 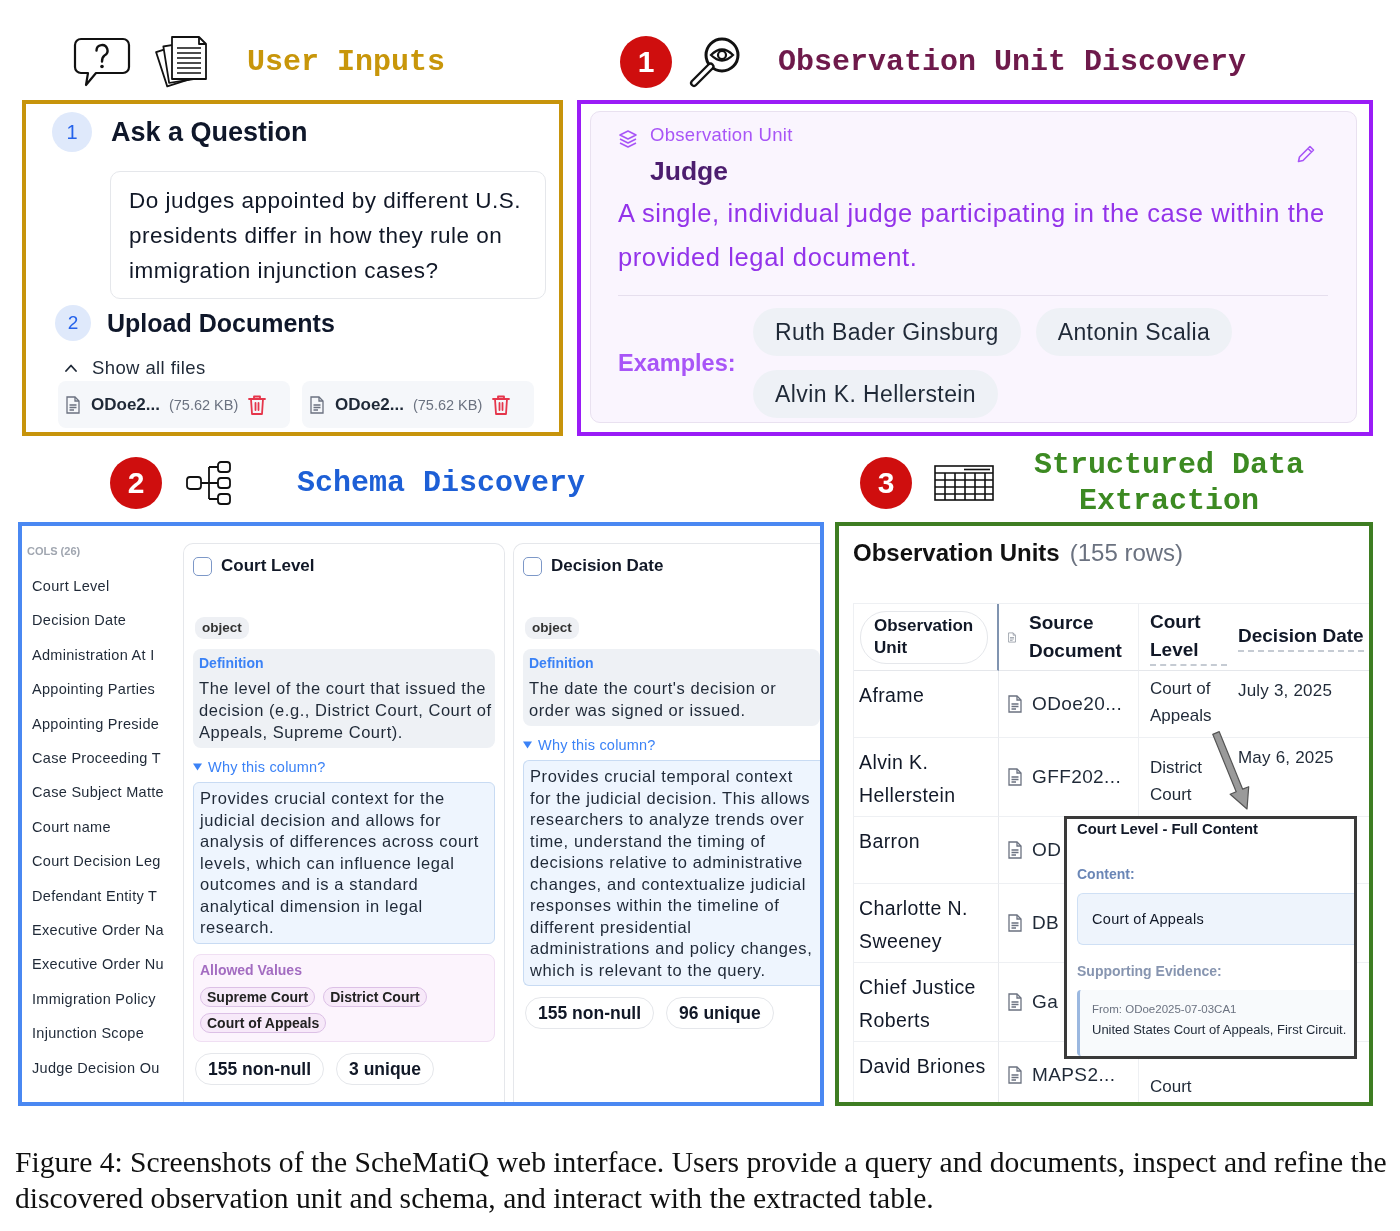 What do you see at coordinates (701, 1180) in the screenshot?
I see `figure-caption: Figure 4: Screenshots of the ScheMatiQ web interface. Users provide a query and documents, inspect and refine the discovered observation unit and schema, and interact with the extracted table.` at bounding box center [701, 1180].